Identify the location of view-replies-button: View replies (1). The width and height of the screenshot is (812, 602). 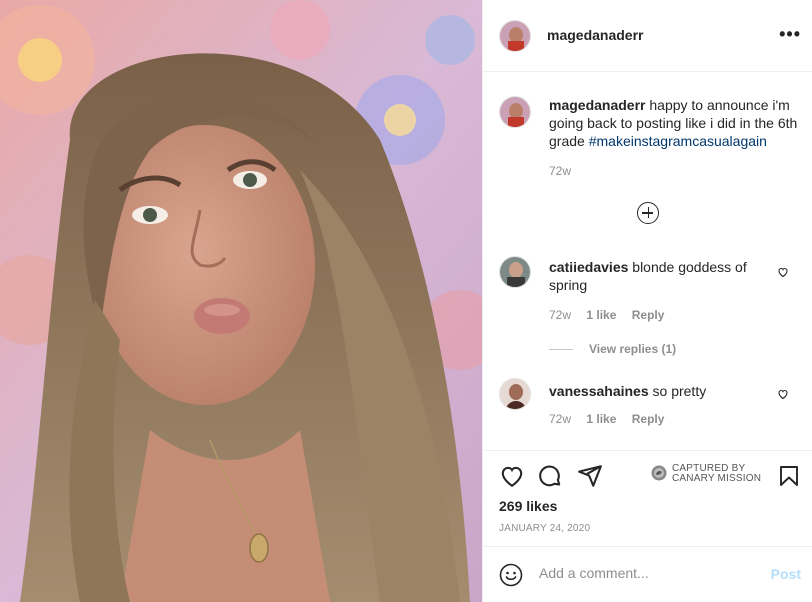
(612, 349).